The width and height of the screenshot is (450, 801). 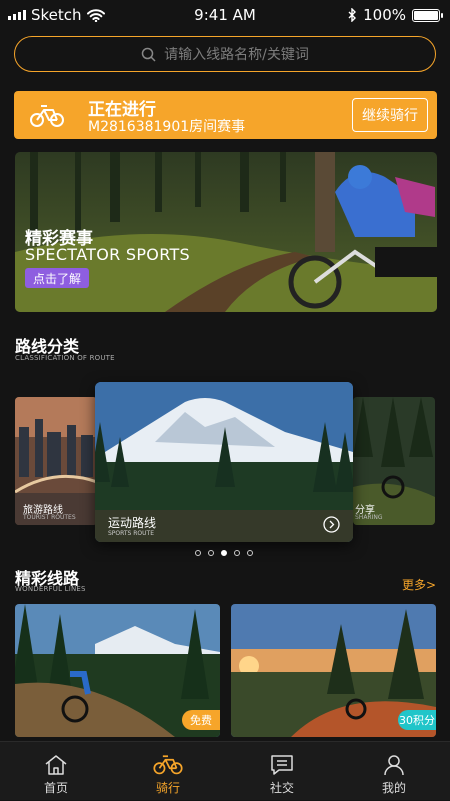 I want to click on status-bar: Sketch 9:41 AM 100%, so click(x=225, y=15).